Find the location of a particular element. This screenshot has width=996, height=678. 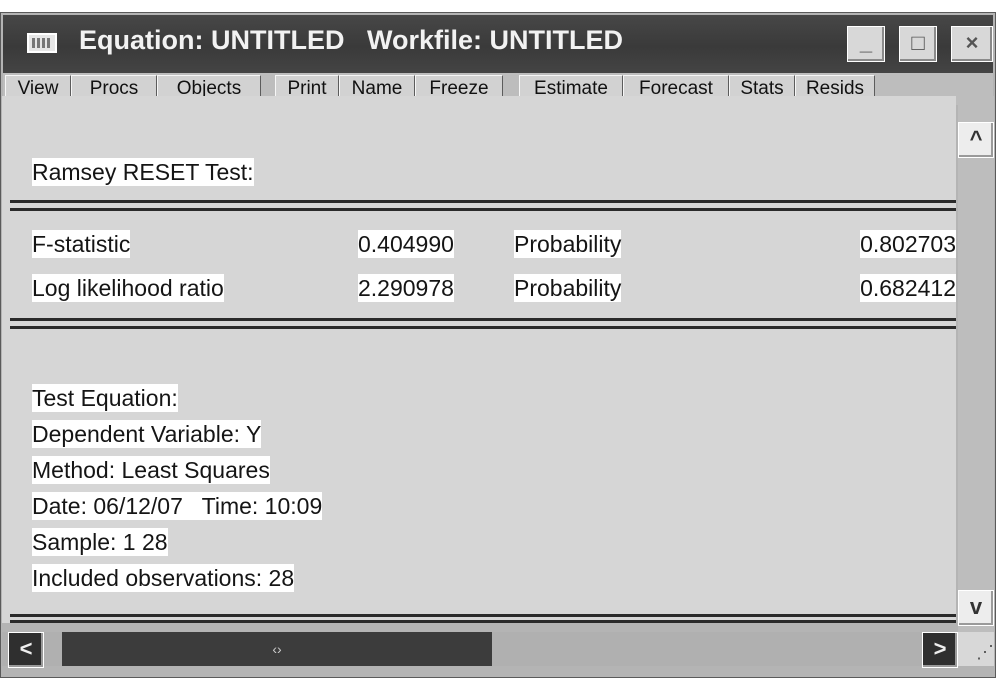

f-statistic-label: F-statistic is located at coordinates (81, 244).